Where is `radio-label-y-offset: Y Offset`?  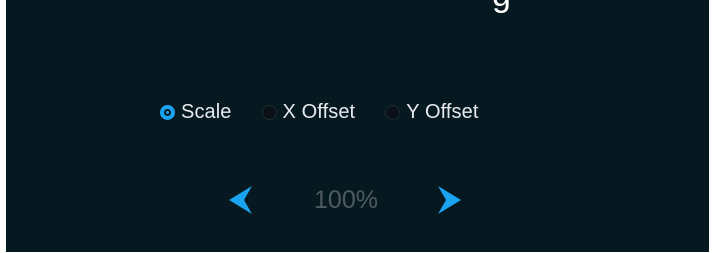 radio-label-y-offset: Y Offset is located at coordinates (442, 111).